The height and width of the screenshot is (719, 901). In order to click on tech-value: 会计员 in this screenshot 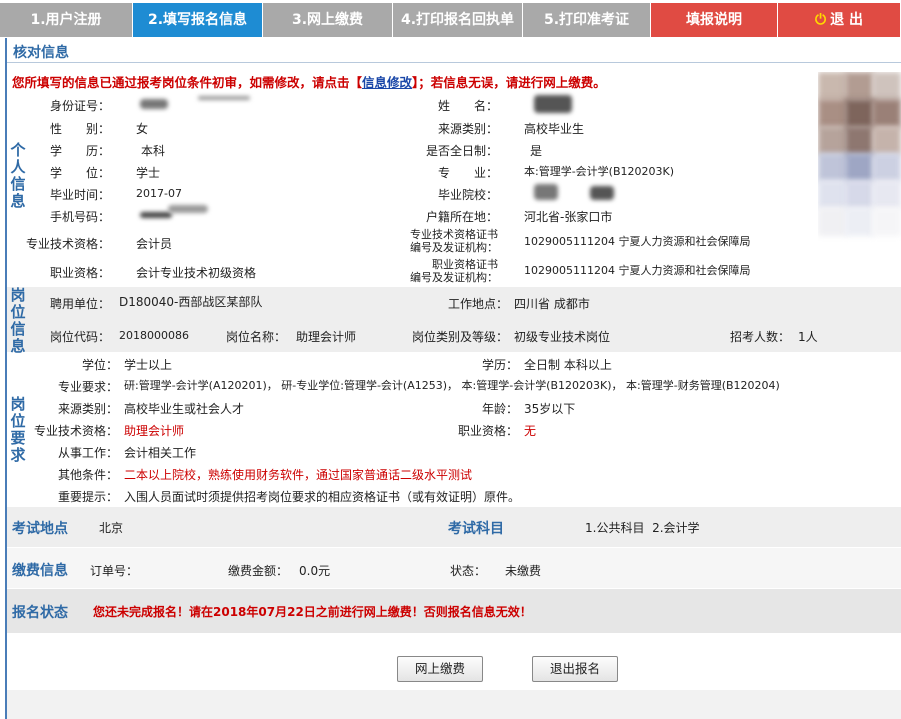, I will do `click(154, 244)`.